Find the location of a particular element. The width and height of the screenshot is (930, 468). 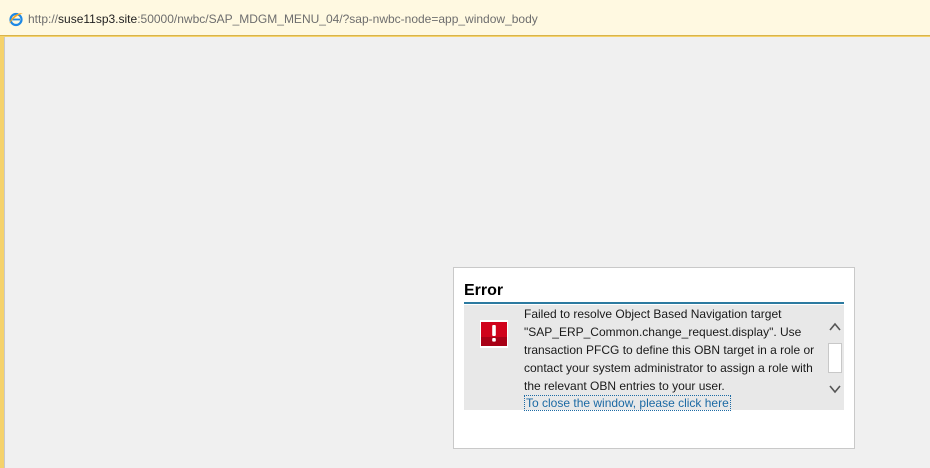

close-window-link: To close the window, please click here is located at coordinates (627, 403).